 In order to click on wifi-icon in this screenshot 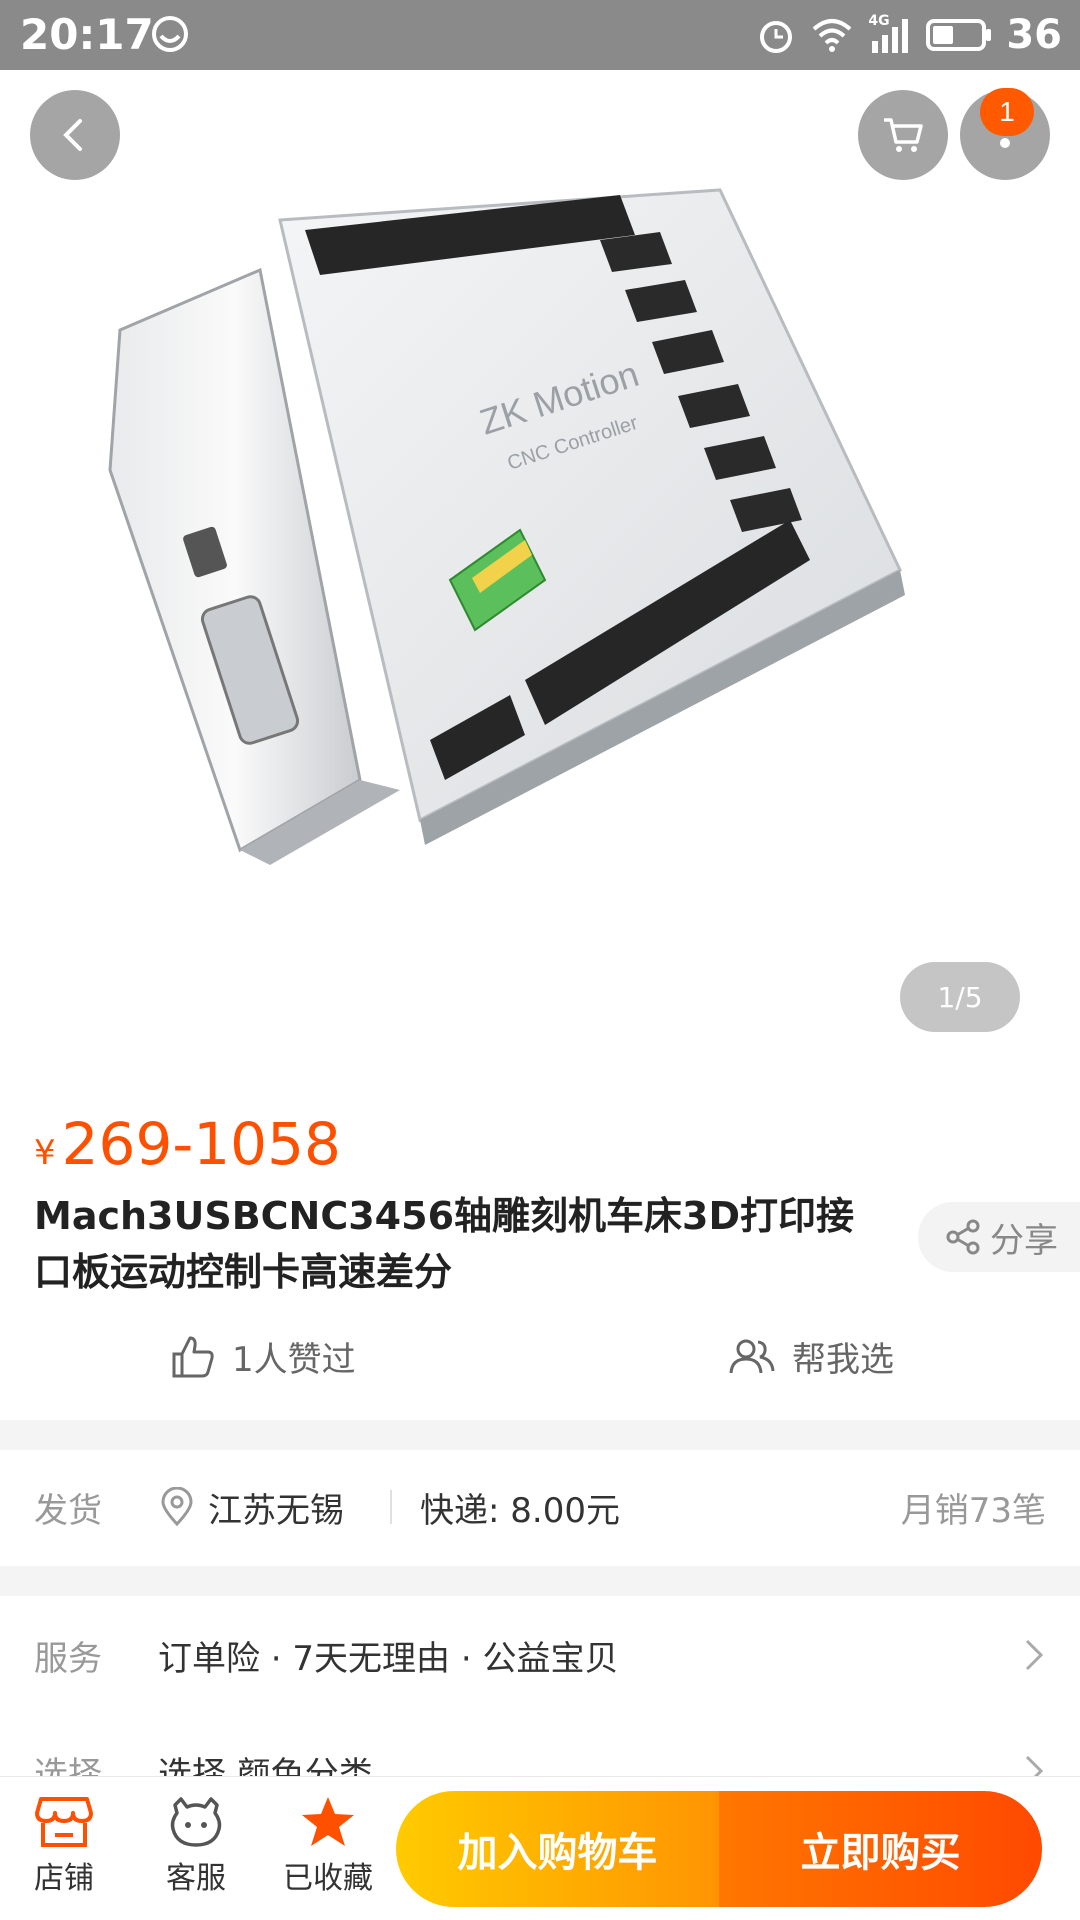, I will do `click(832, 35)`.